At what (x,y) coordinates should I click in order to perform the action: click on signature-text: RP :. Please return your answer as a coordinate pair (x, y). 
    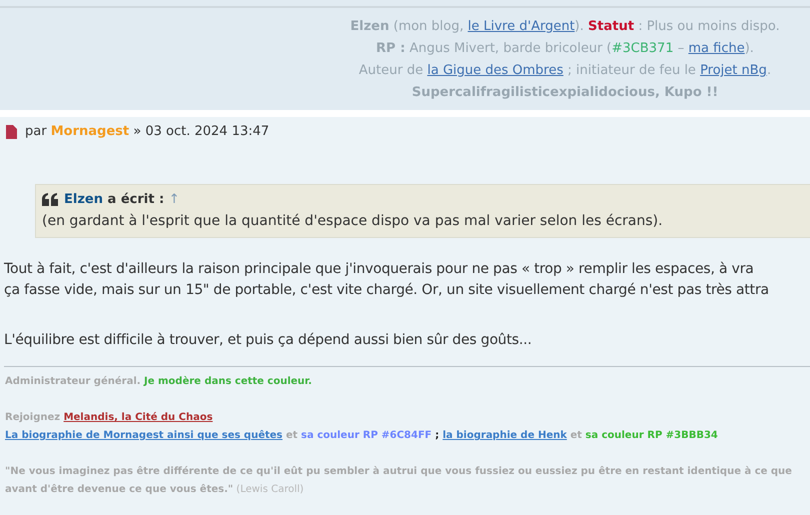
    Looking at the image, I should click on (391, 48).